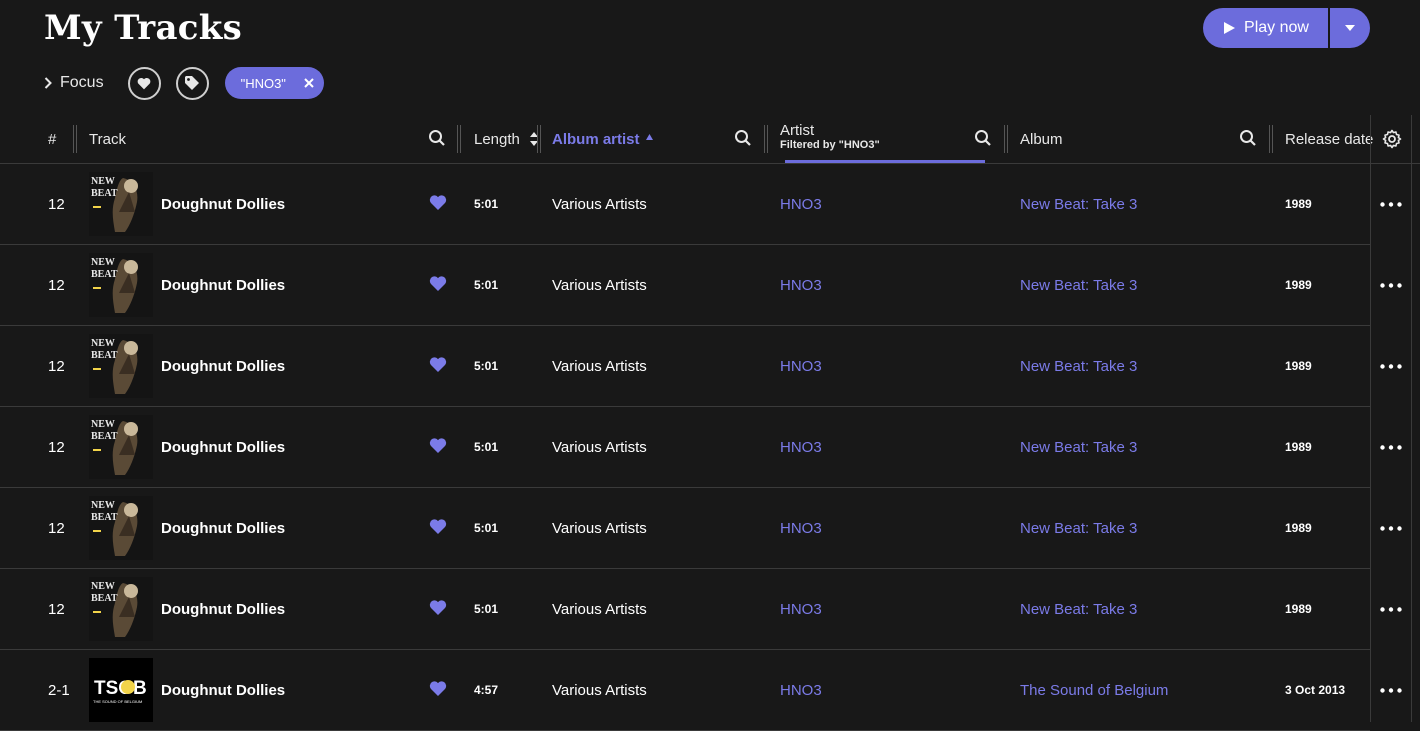 Image resolution: width=1420 pixels, height=731 pixels. What do you see at coordinates (309, 83) in the screenshot?
I see `close-icon` at bounding box center [309, 83].